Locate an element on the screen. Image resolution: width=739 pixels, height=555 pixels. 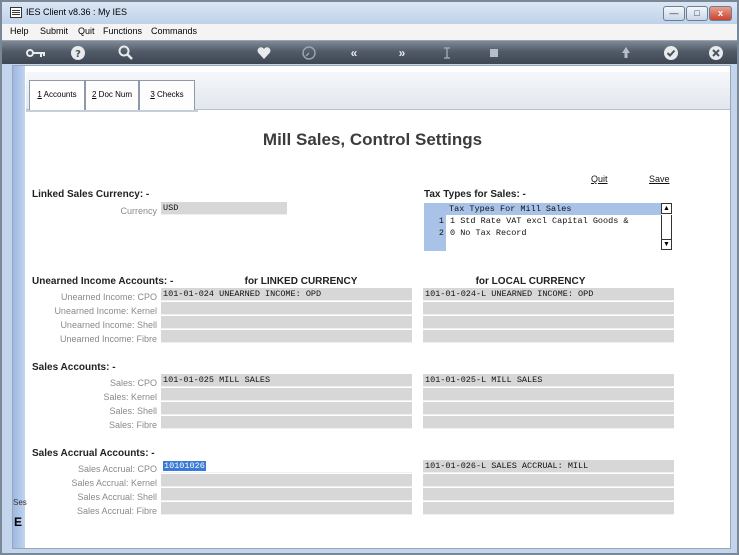
sales-shell-local-field is located at coordinates (548, 408).